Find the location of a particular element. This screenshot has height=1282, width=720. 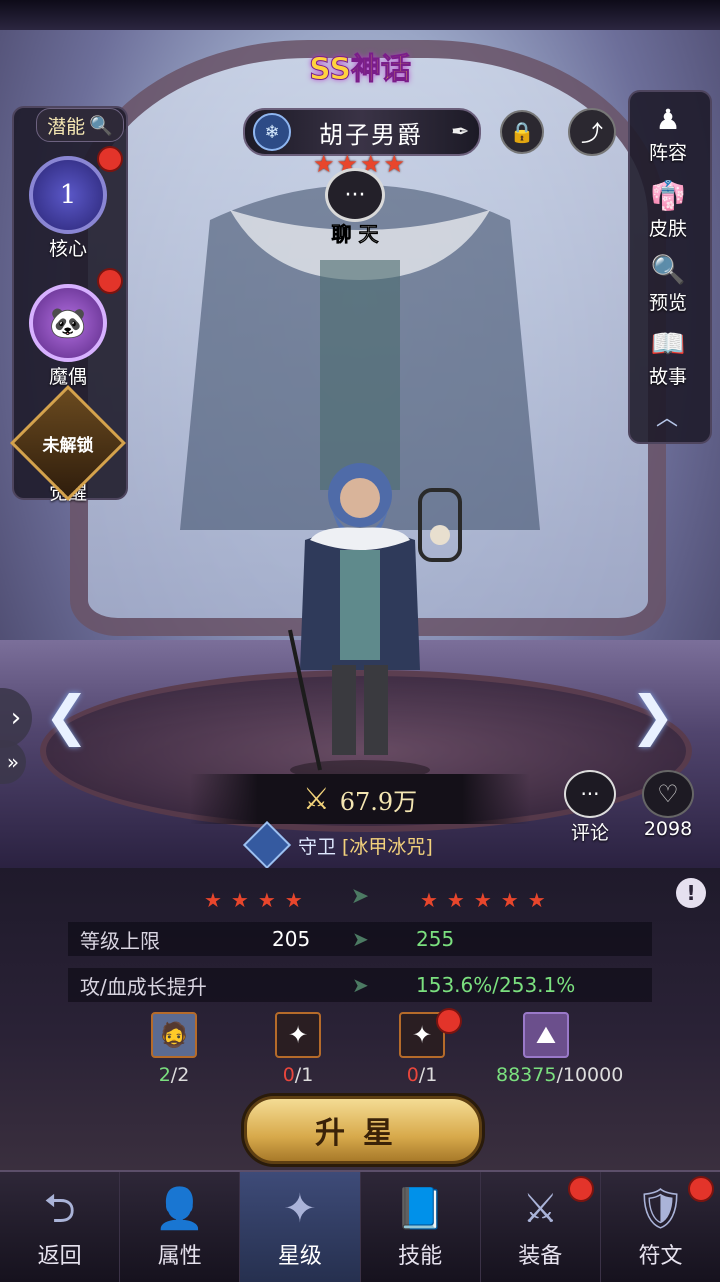

nav-label: 符文 is located at coordinates (660, 1256).